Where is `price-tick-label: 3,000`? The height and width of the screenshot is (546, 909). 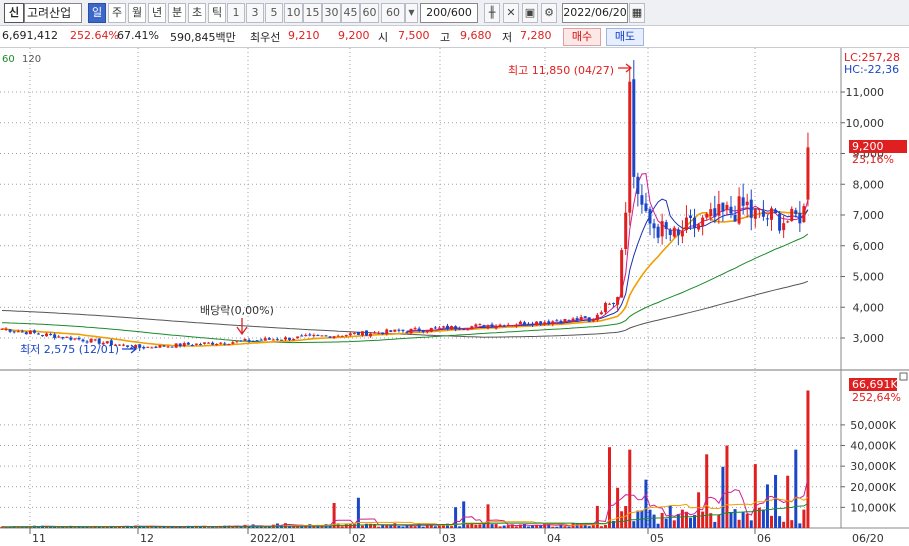
price-tick-label: 3,000 is located at coordinates (869, 338).